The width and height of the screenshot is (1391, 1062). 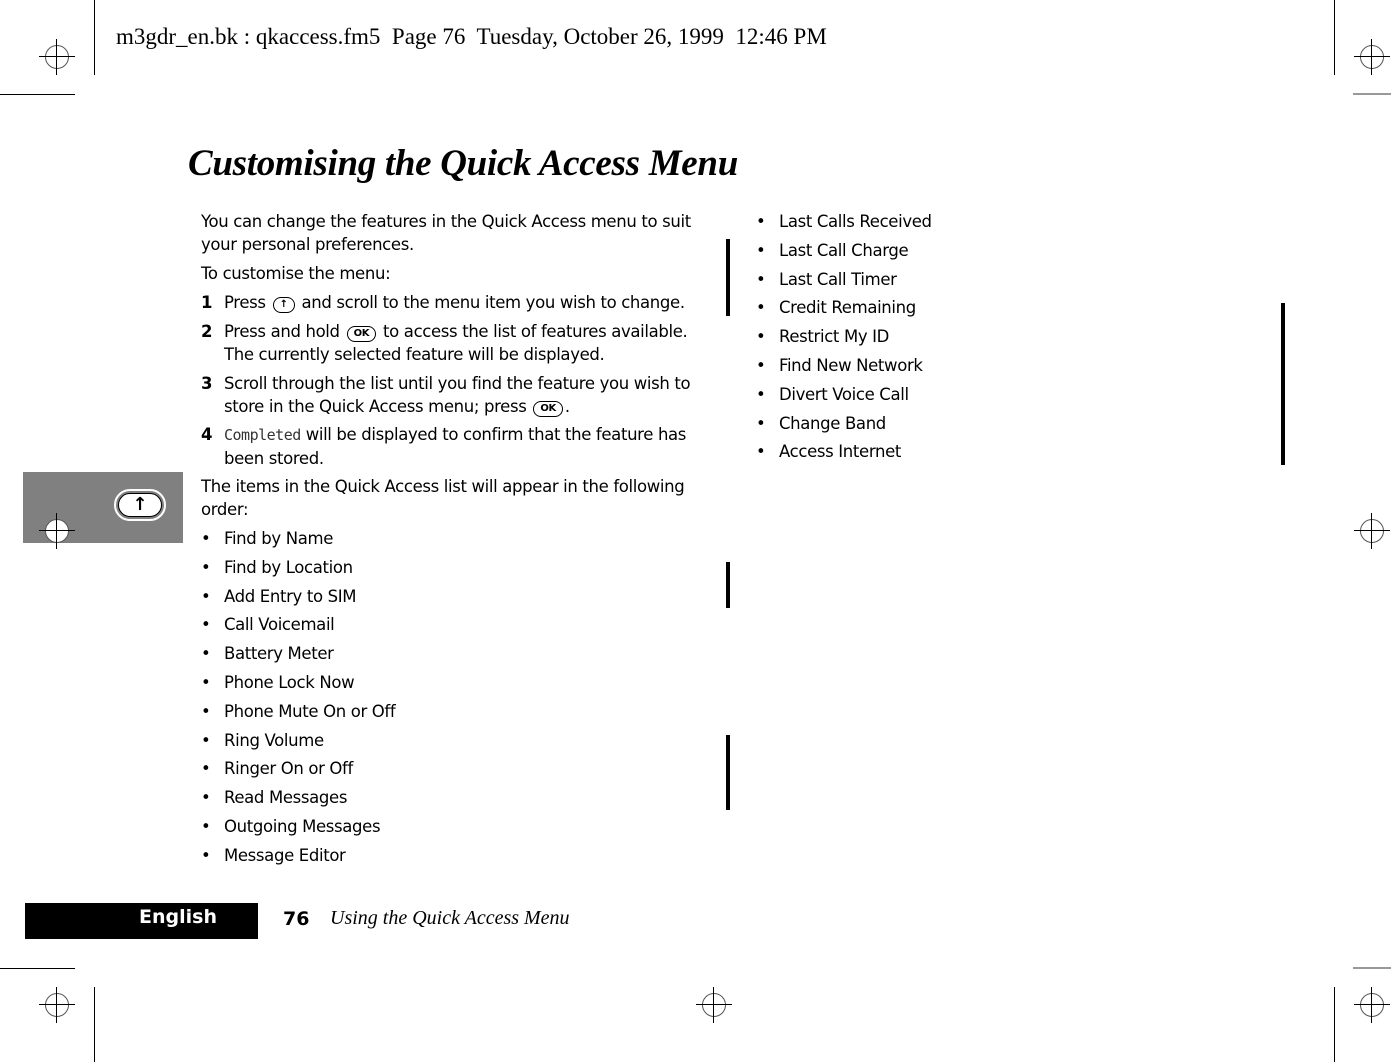 I want to click on language-tab: English, so click(x=141, y=921).